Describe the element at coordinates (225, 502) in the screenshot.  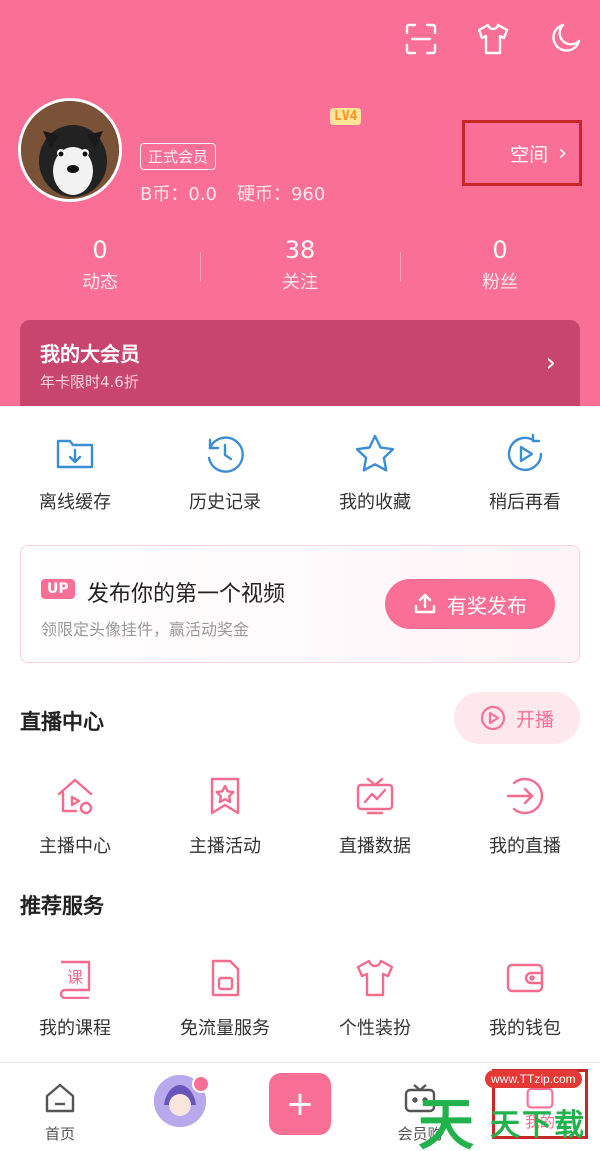
I see `quick-label: 历史记录` at that location.